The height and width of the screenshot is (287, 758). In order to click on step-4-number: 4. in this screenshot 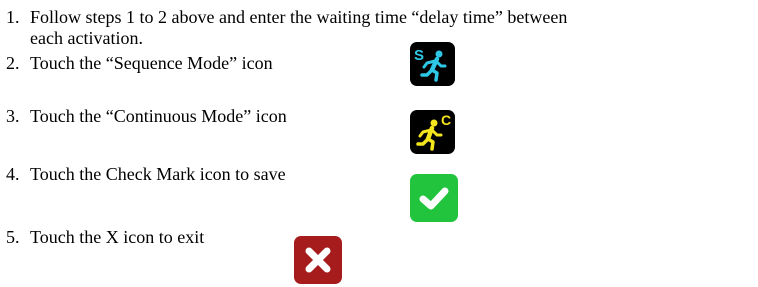, I will do `click(13, 174)`.